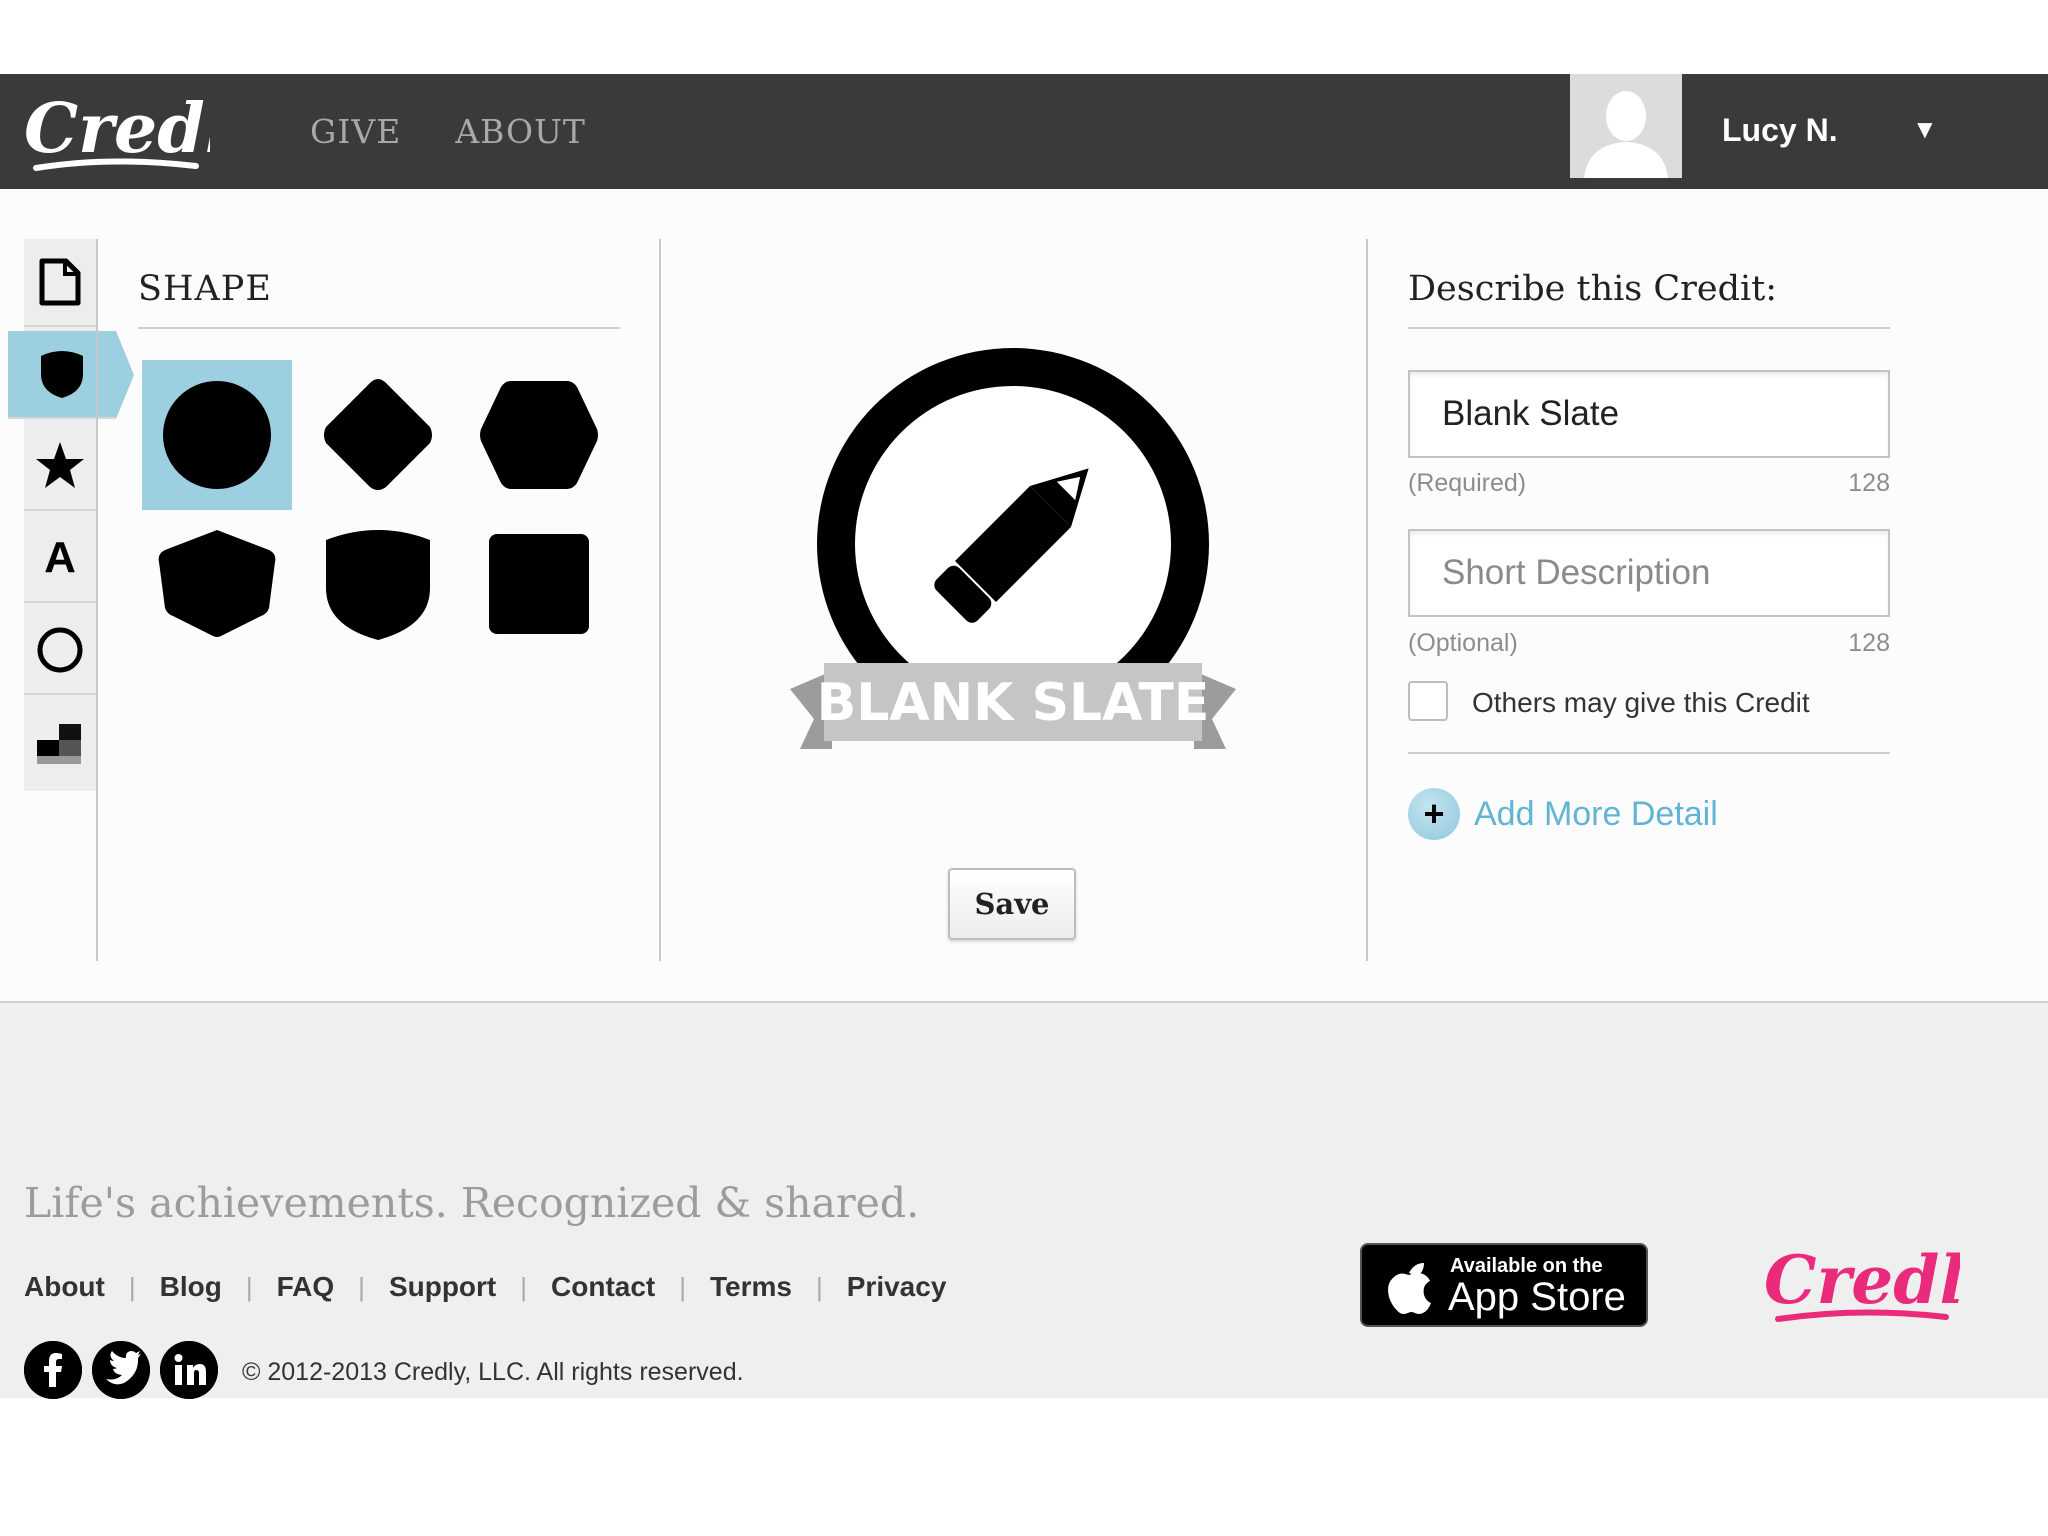 Image resolution: width=2048 pixels, height=1536 pixels. Describe the element at coordinates (1428, 701) in the screenshot. I see `others-may-give-checkbox` at that location.